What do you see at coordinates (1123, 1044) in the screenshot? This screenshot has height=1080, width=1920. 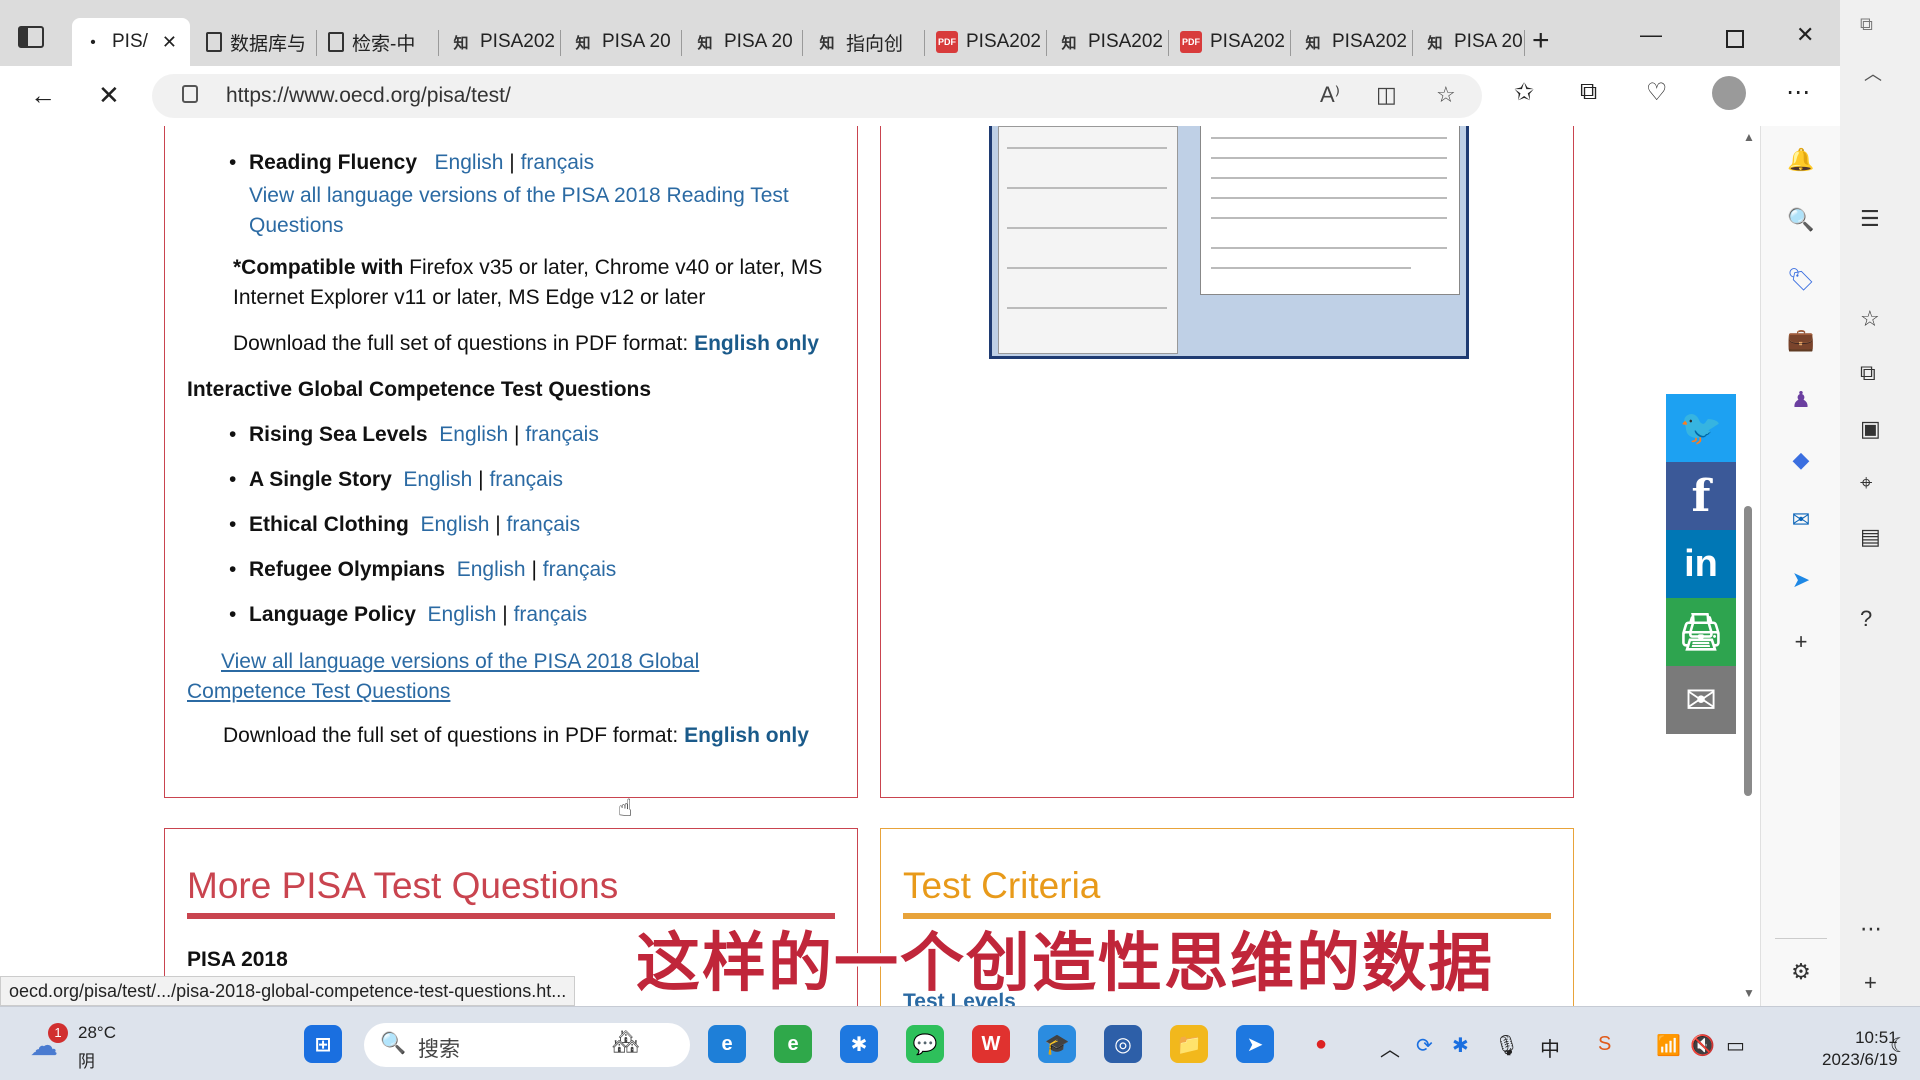 I see `app-globe-icon: ◎` at bounding box center [1123, 1044].